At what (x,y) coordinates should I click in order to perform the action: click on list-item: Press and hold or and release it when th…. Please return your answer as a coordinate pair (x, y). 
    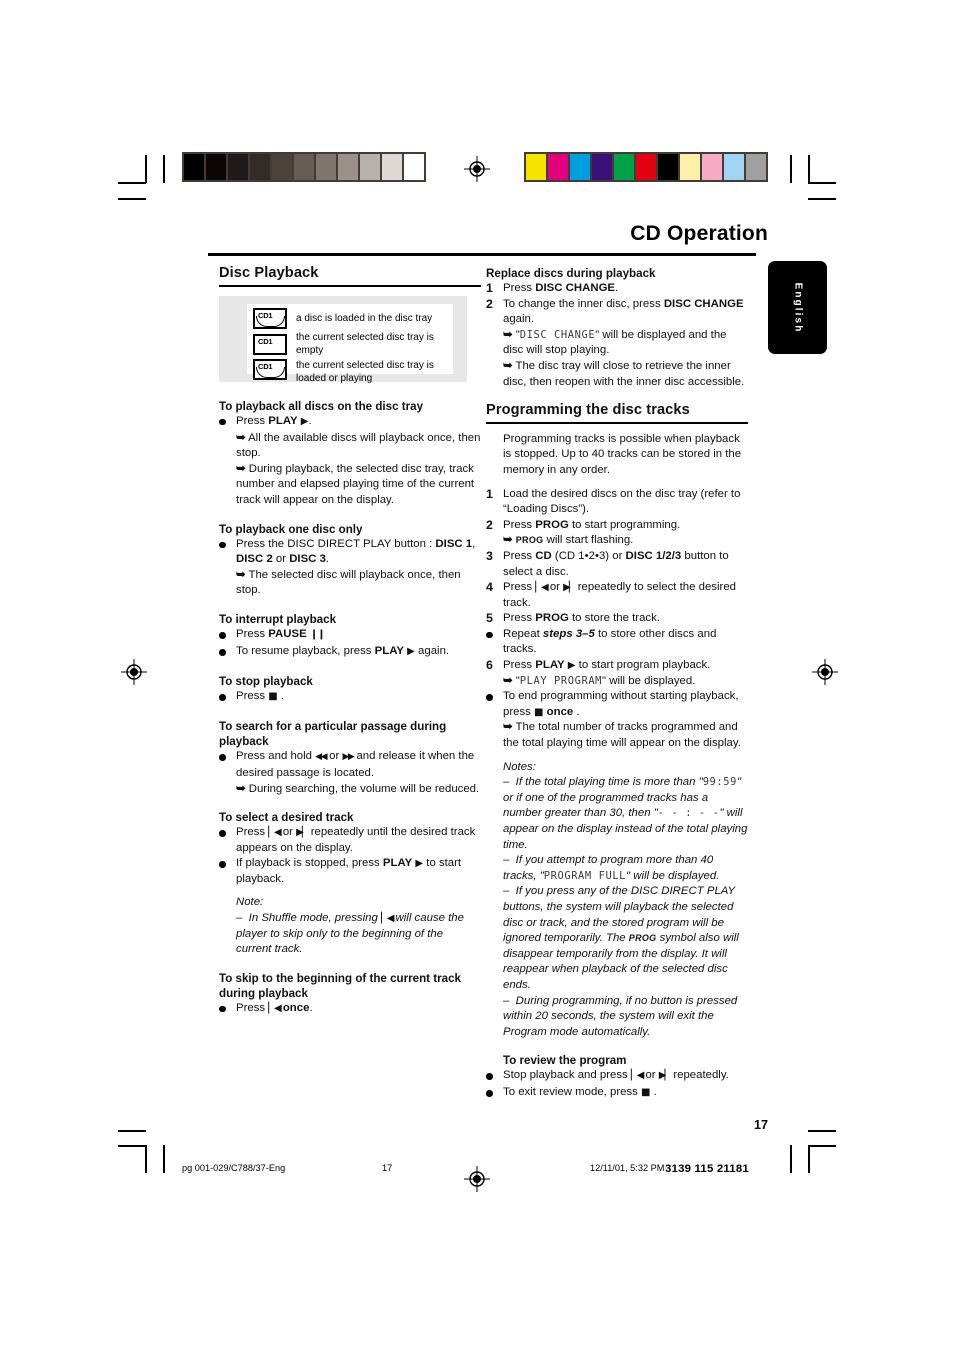
    Looking at the image, I should click on (350, 765).